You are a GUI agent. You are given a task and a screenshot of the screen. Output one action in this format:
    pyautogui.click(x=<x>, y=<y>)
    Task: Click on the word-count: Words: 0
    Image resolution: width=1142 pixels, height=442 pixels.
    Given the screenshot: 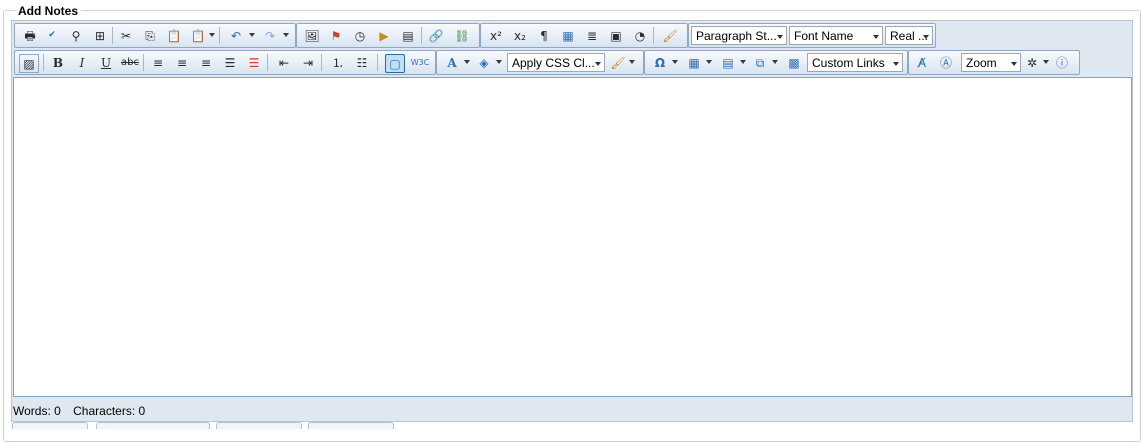 What is the action you would take?
    pyautogui.click(x=37, y=411)
    